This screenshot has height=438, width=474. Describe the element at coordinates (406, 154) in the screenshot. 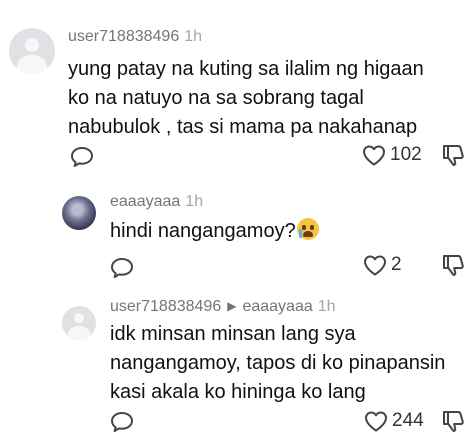

I see `like-count: 102` at that location.